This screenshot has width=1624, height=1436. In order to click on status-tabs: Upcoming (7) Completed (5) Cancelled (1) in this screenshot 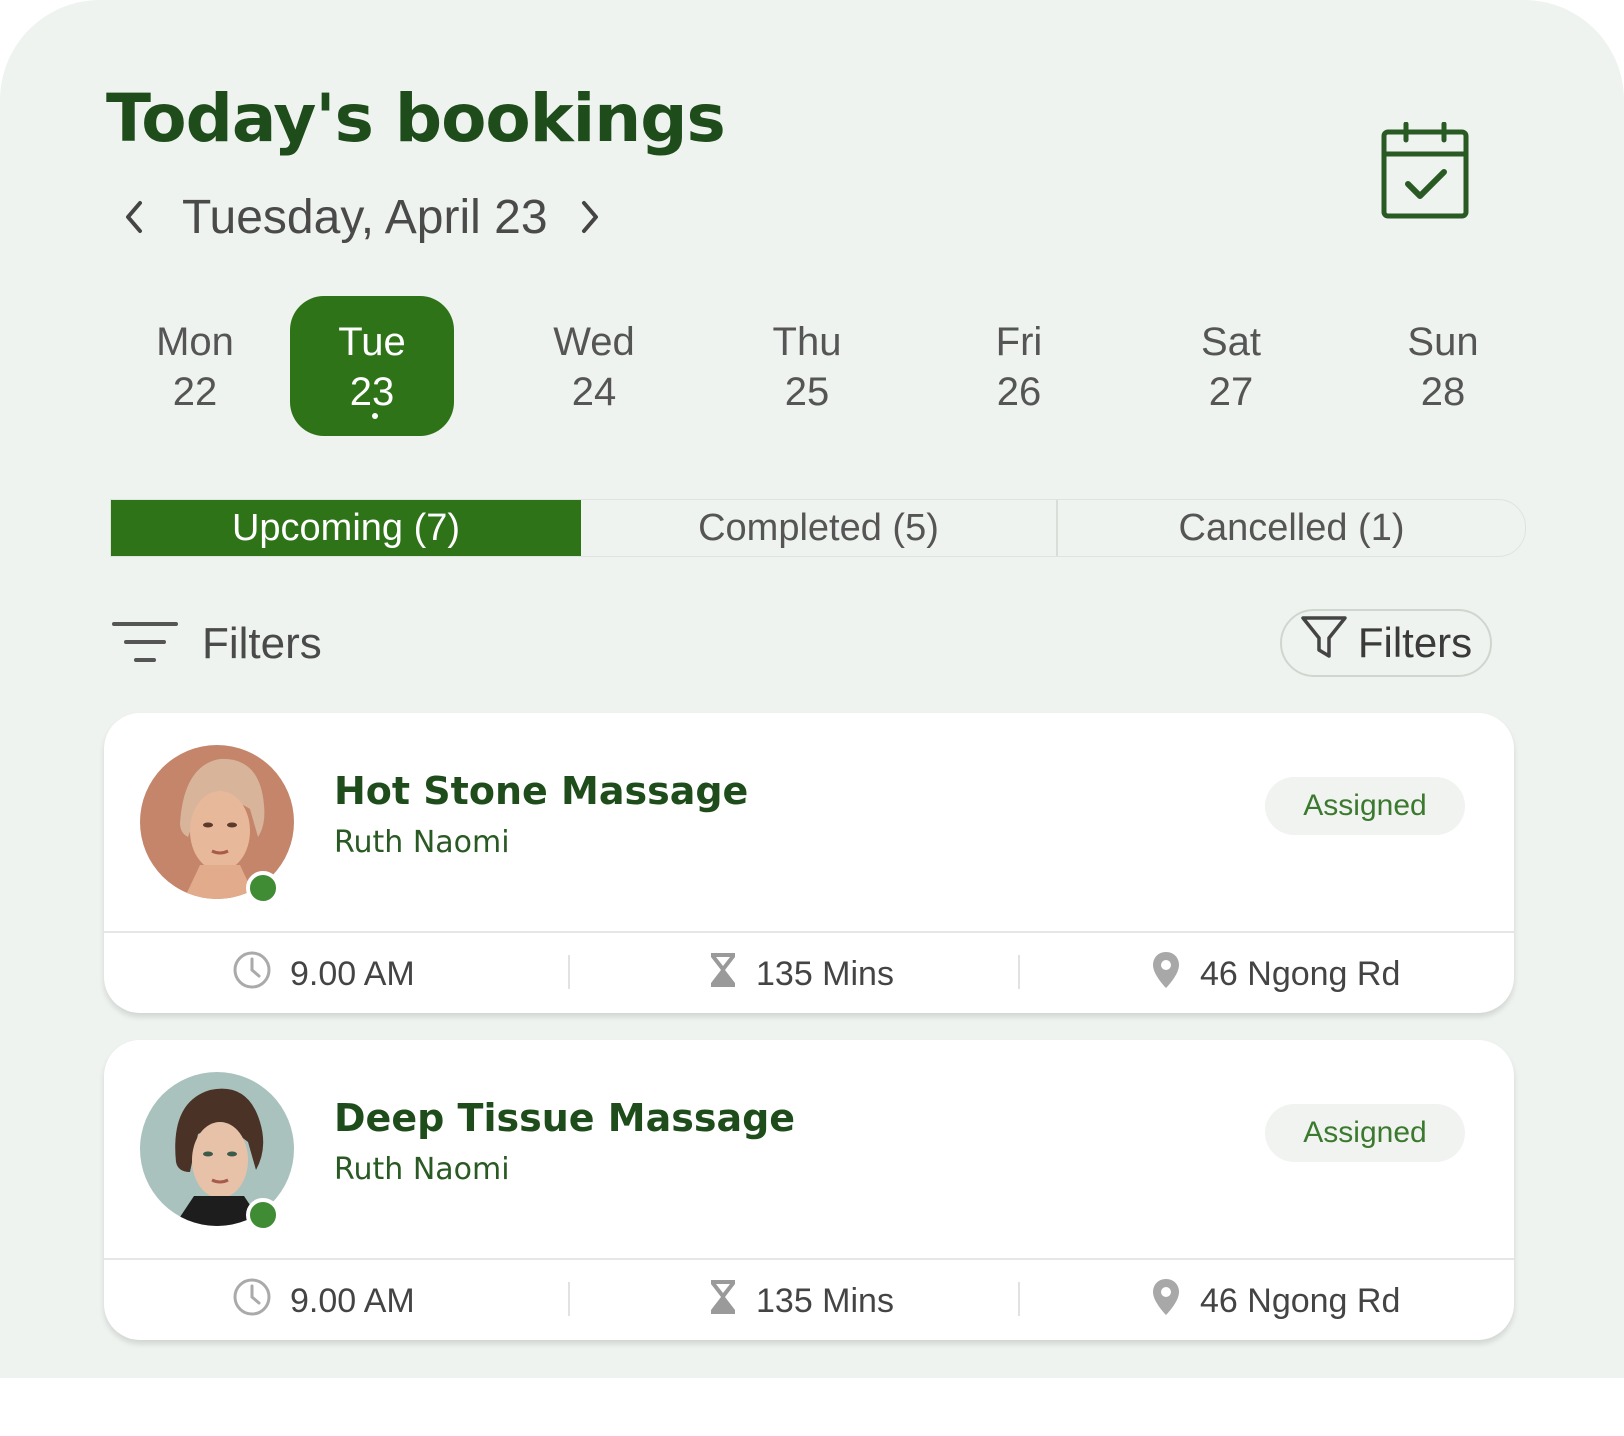, I will do `click(818, 528)`.